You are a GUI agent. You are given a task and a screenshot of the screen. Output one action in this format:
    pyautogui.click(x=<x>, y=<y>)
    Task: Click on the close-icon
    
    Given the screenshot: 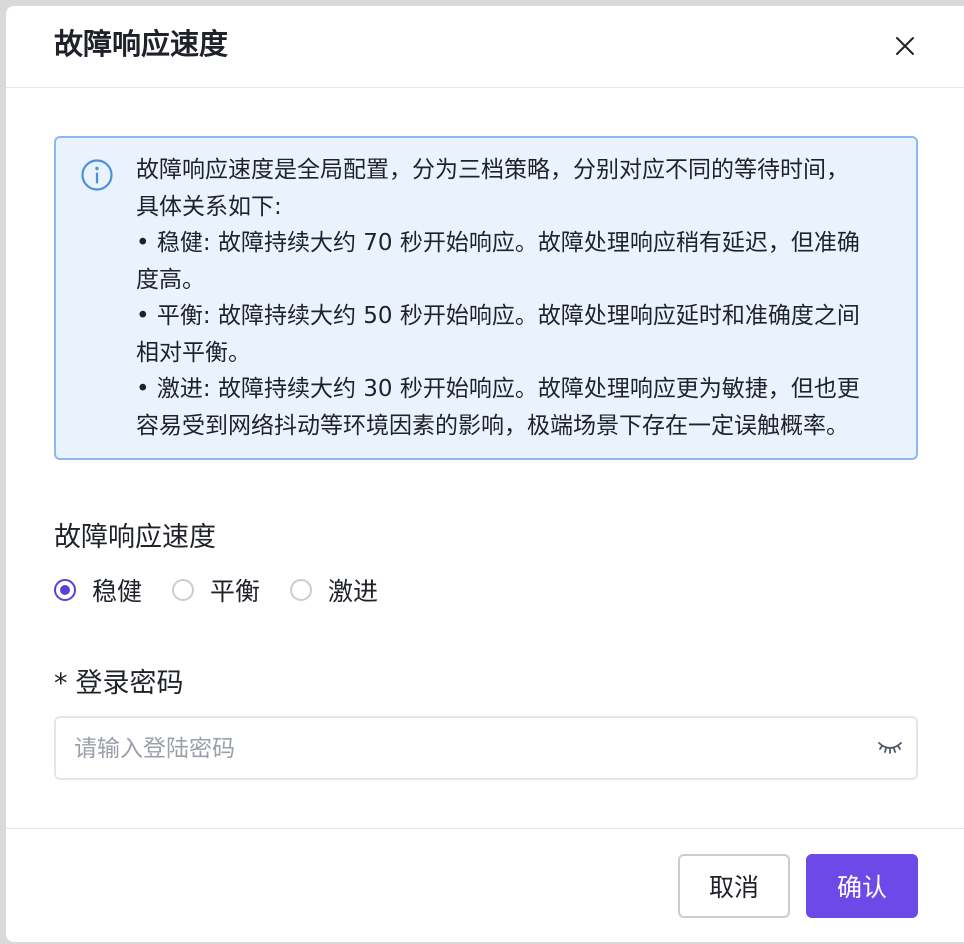 What is the action you would take?
    pyautogui.click(x=905, y=46)
    